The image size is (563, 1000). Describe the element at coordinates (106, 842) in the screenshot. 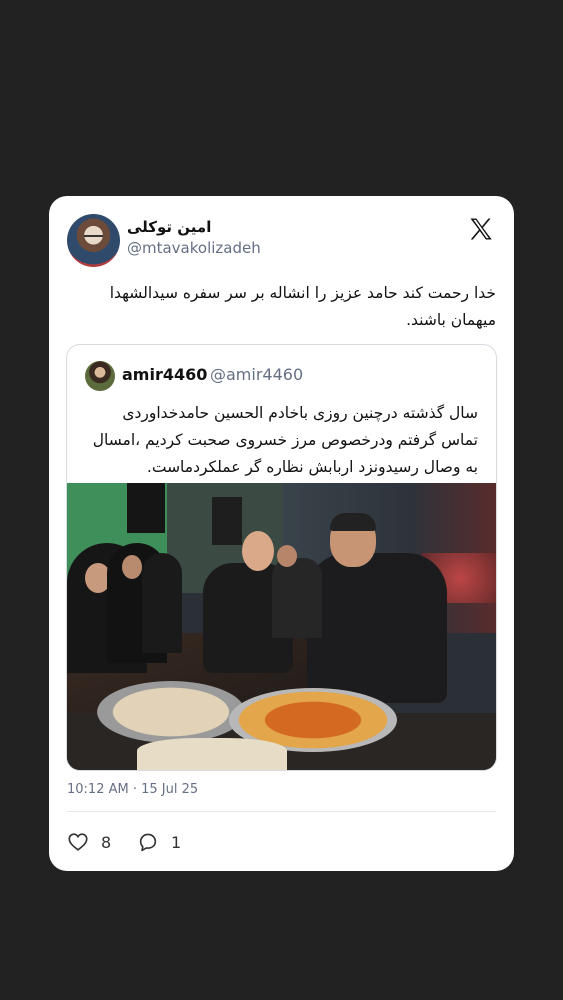

I see `like-count: 8` at that location.